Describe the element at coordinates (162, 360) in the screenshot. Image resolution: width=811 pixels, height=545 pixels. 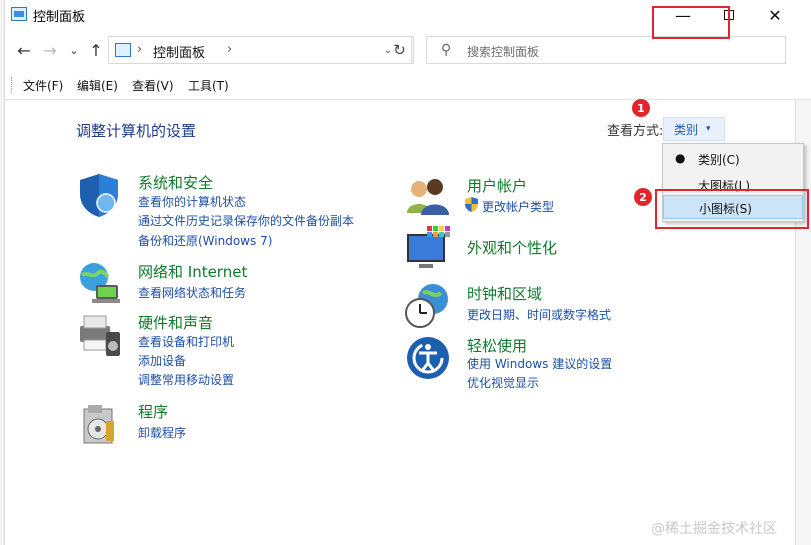
I see `category-link: 添加设备` at that location.